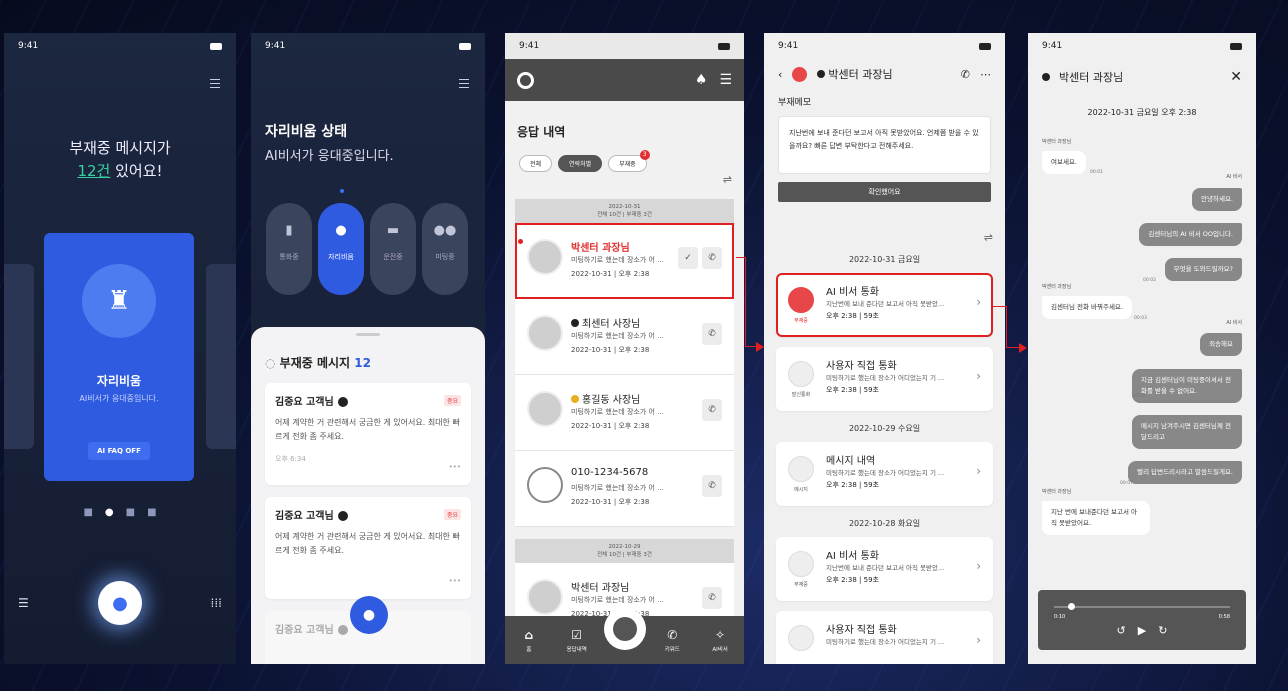 The width and height of the screenshot is (1288, 691). What do you see at coordinates (801, 300) in the screenshot?
I see `missed-call-icon` at bounding box center [801, 300].